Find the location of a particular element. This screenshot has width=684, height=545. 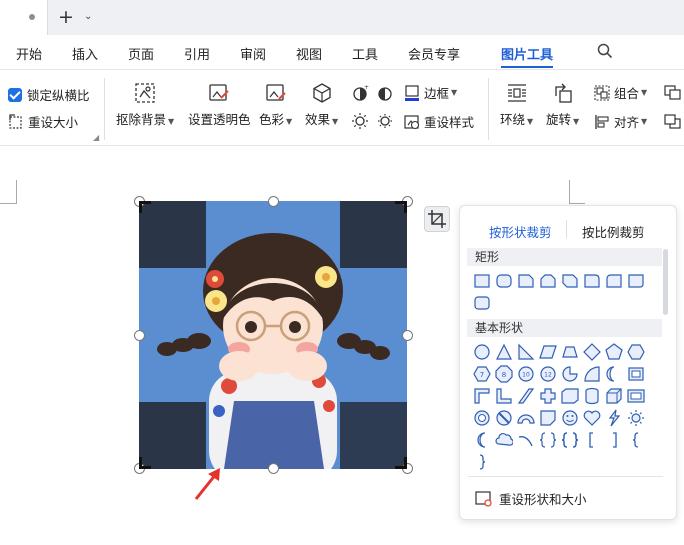

bring-forward-icon is located at coordinates (673, 92).